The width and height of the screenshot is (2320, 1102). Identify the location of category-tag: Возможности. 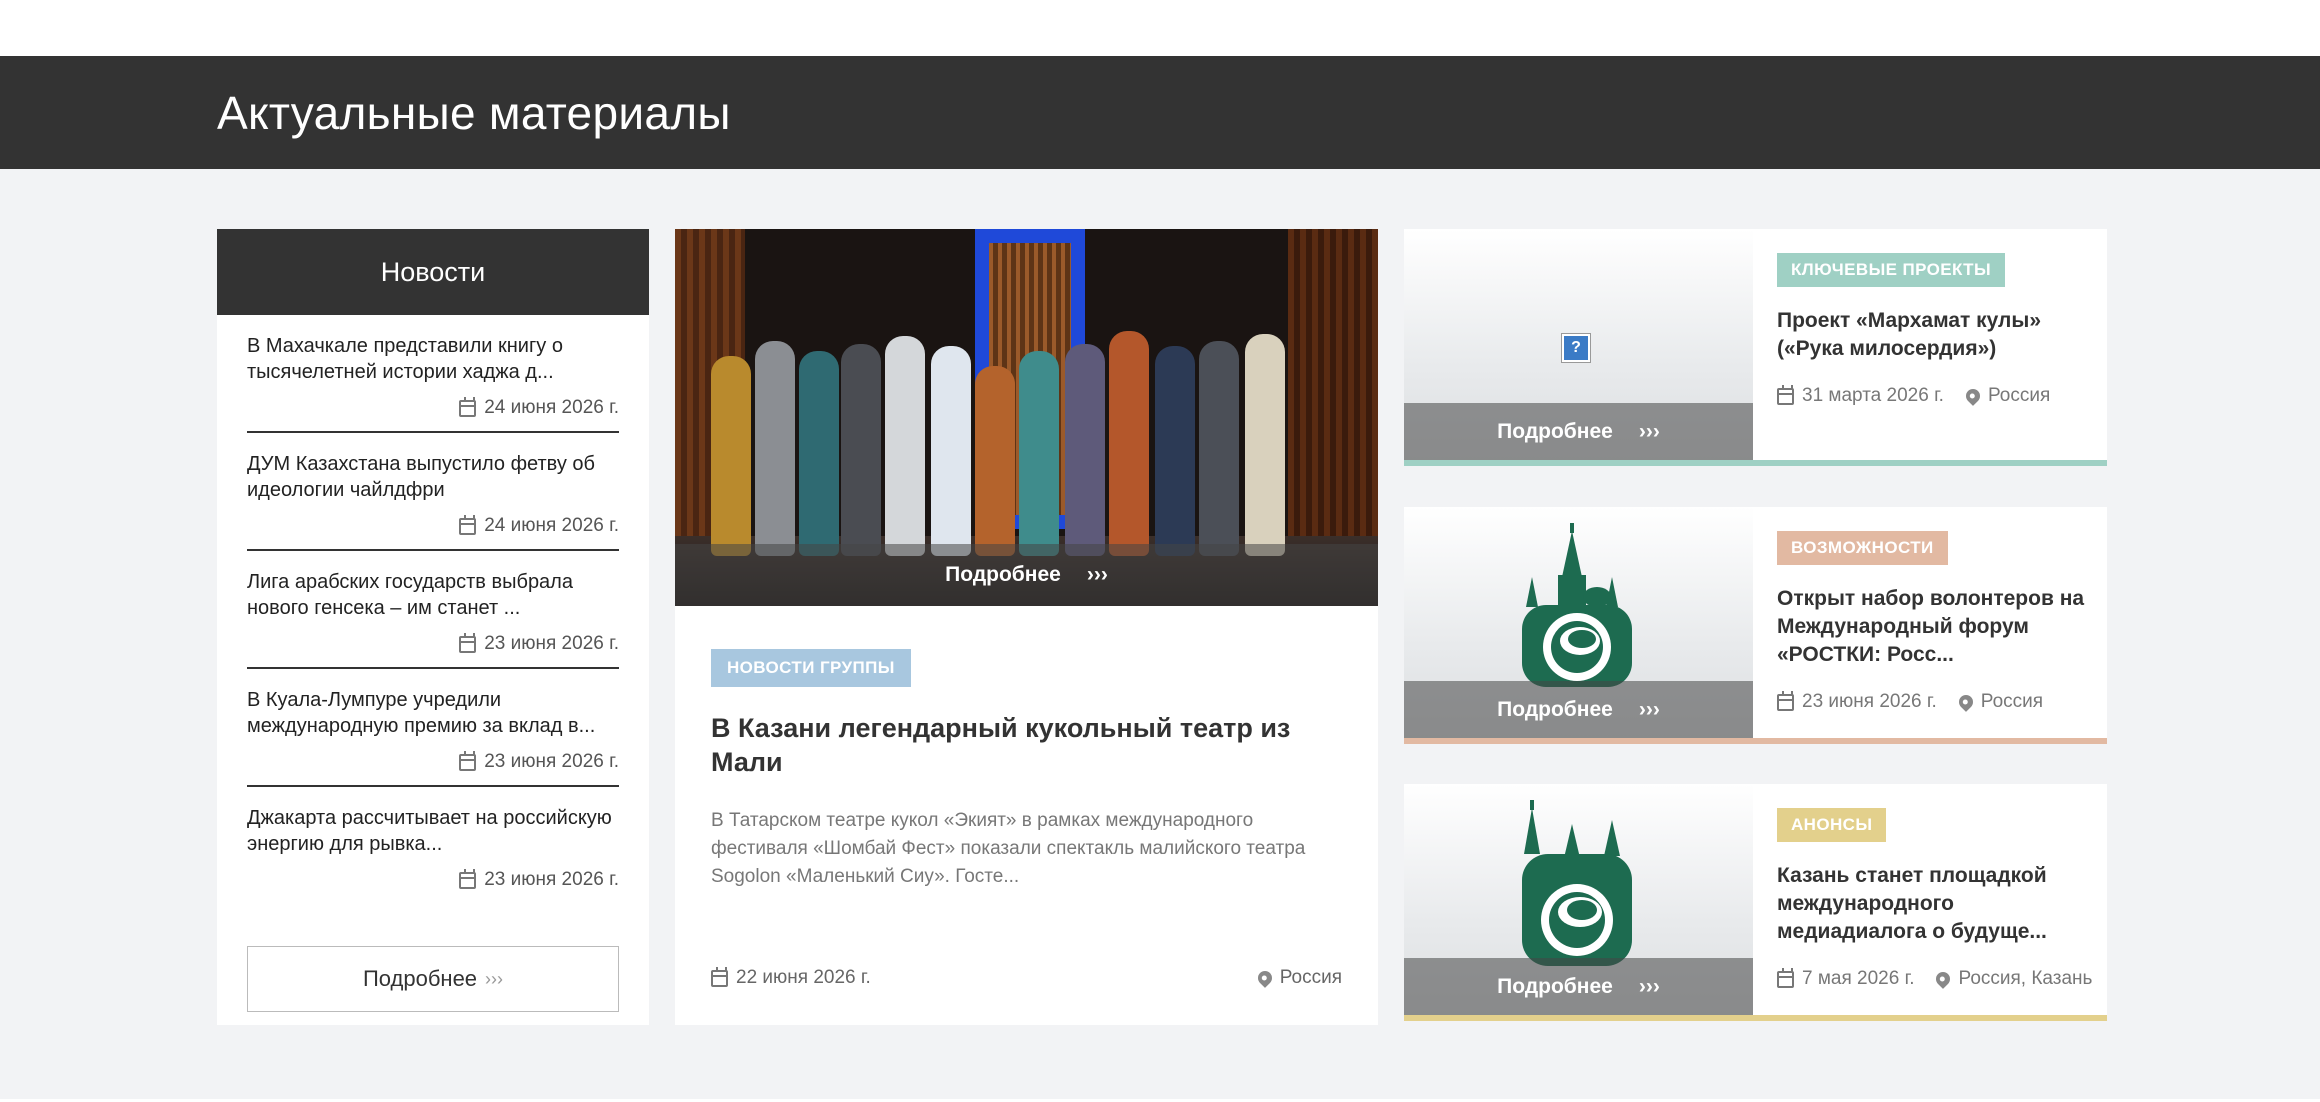
(1862, 548).